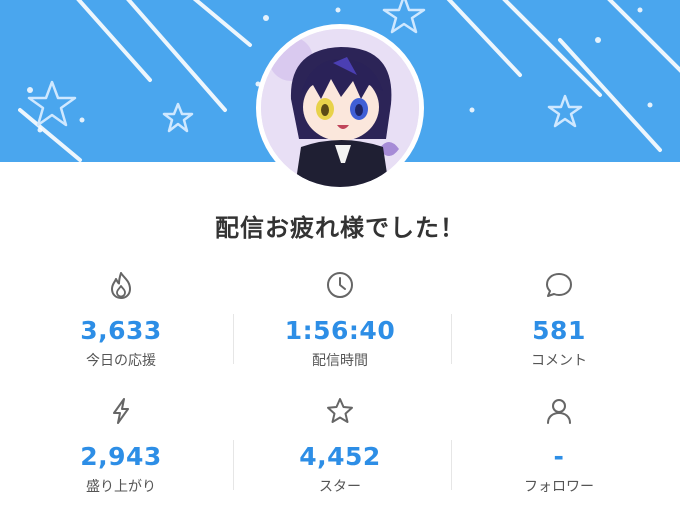 Image resolution: width=680 pixels, height=524 pixels. What do you see at coordinates (340, 361) in the screenshot?
I see `stat-label: 配信時間` at bounding box center [340, 361].